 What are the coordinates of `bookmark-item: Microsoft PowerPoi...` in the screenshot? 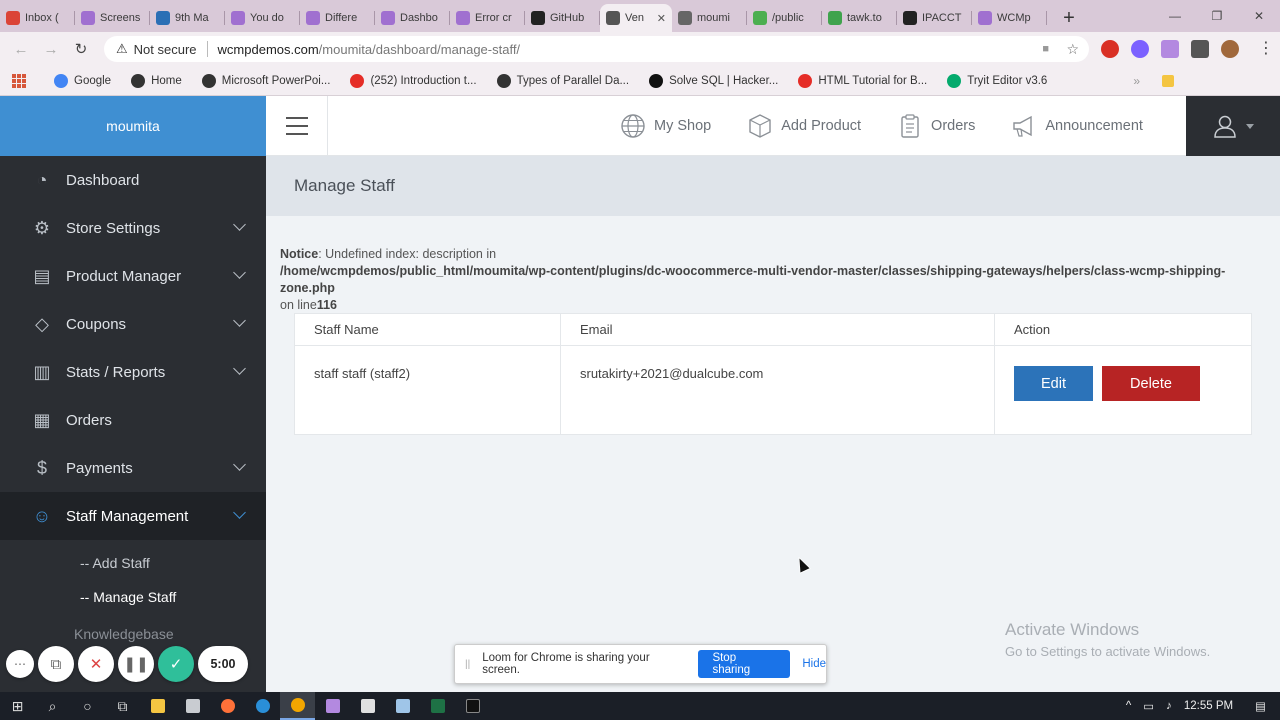 It's located at (265, 80).